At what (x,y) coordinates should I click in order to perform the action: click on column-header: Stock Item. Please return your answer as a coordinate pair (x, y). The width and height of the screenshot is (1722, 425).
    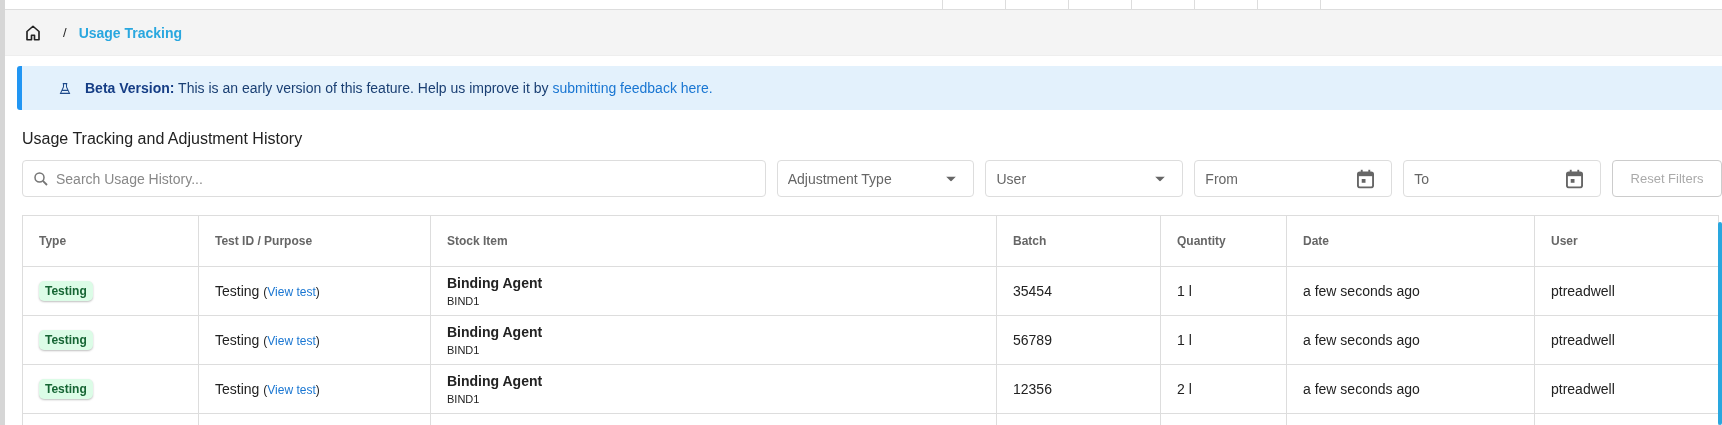
    Looking at the image, I should click on (477, 241).